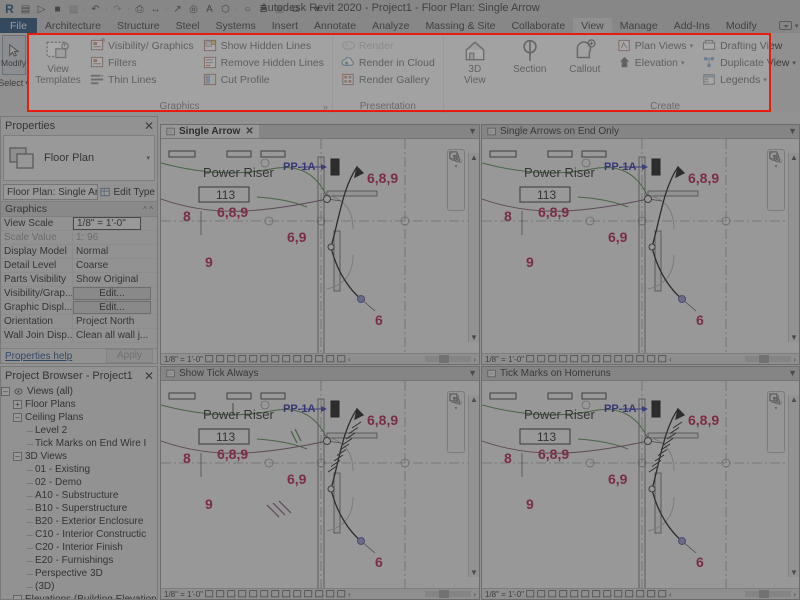  I want to click on open-project-icon: ▷, so click(41, 9).